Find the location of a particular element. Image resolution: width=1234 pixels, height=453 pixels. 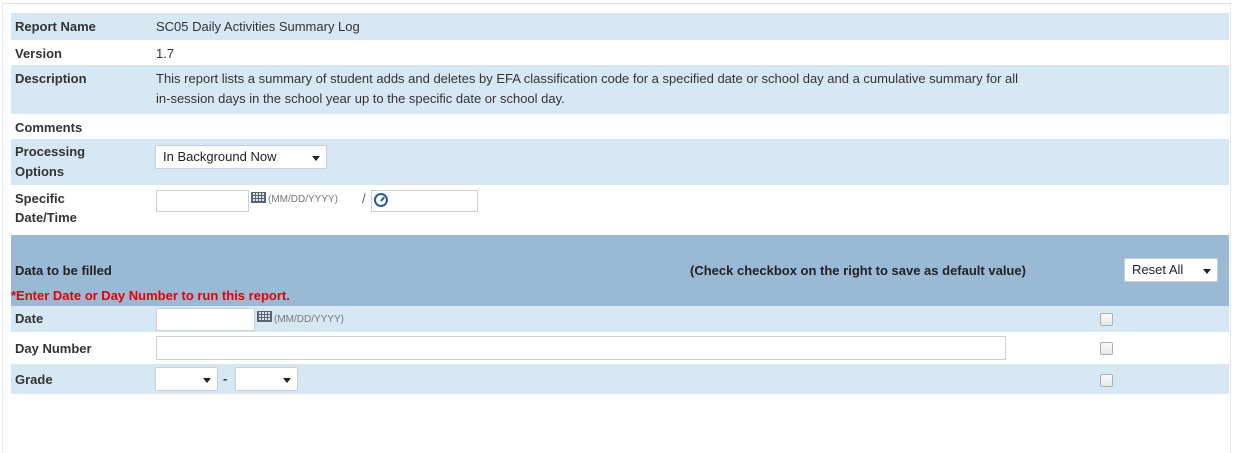

date-param-row: Date (MM/DD/YYYY) is located at coordinates (620, 319).